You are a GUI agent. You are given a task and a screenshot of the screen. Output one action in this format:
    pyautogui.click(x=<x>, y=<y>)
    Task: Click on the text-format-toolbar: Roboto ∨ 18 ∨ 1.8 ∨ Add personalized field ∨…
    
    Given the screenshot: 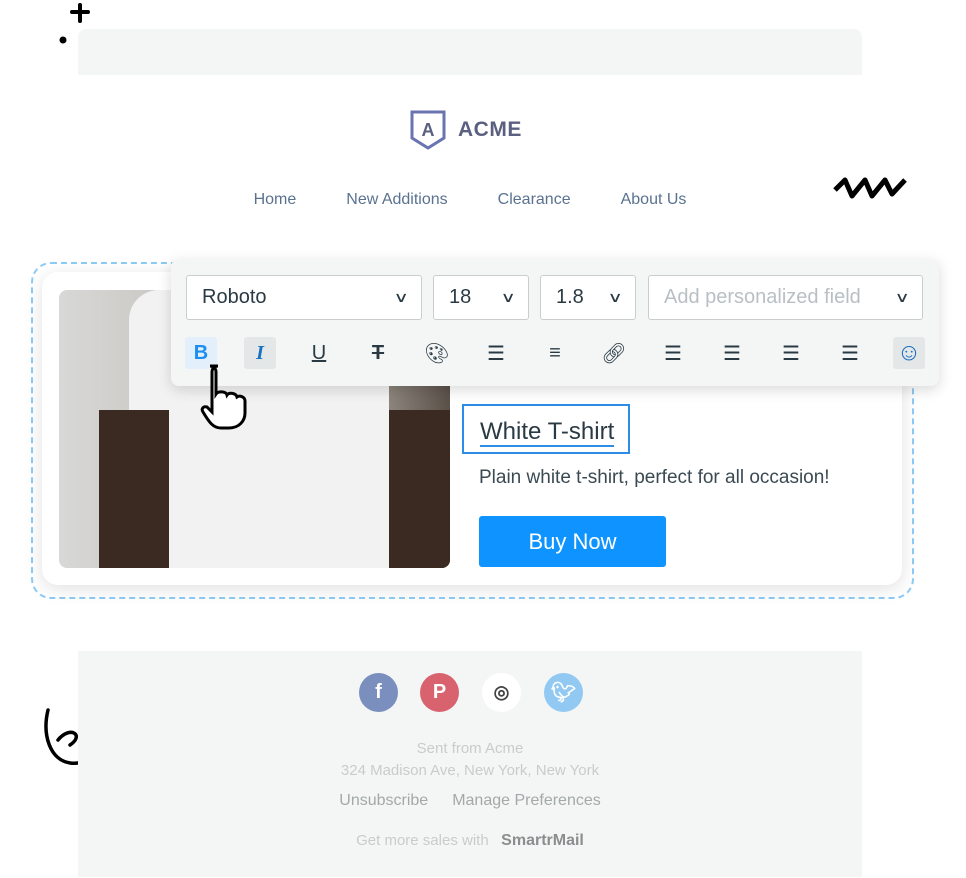 What is the action you would take?
    pyautogui.click(x=555, y=322)
    